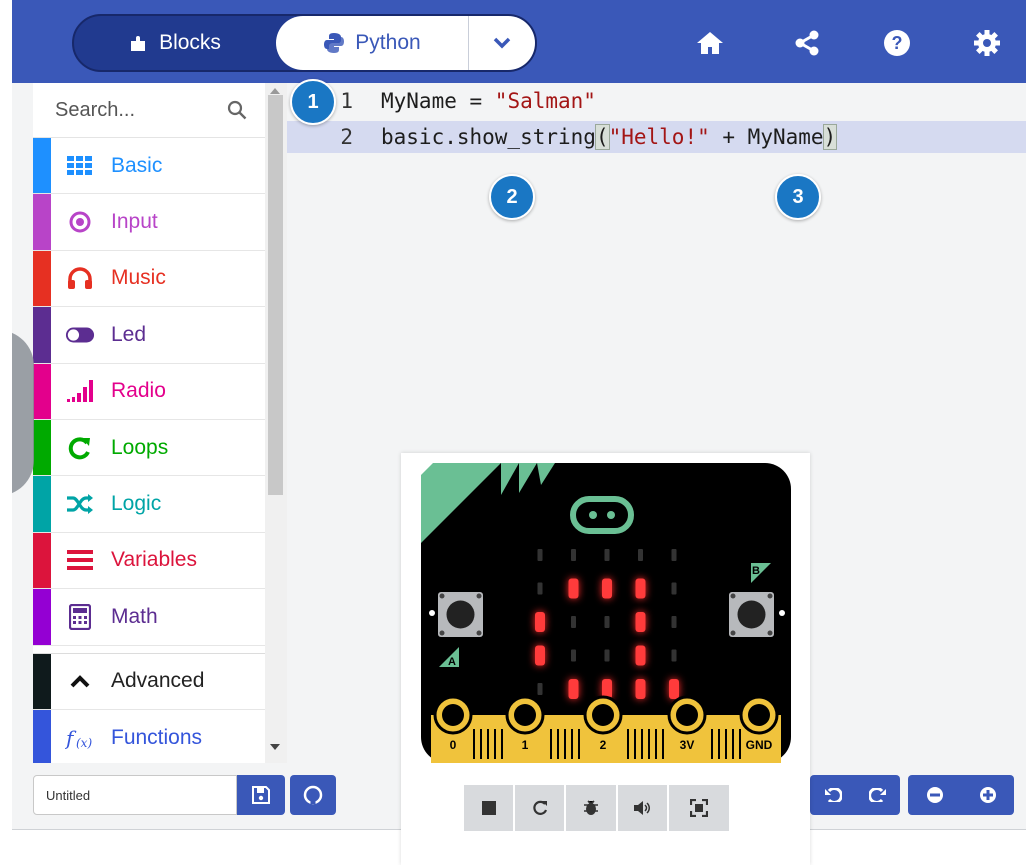 The width and height of the screenshot is (1026, 865). What do you see at coordinates (80, 560) in the screenshot?
I see `list-icon` at bounding box center [80, 560].